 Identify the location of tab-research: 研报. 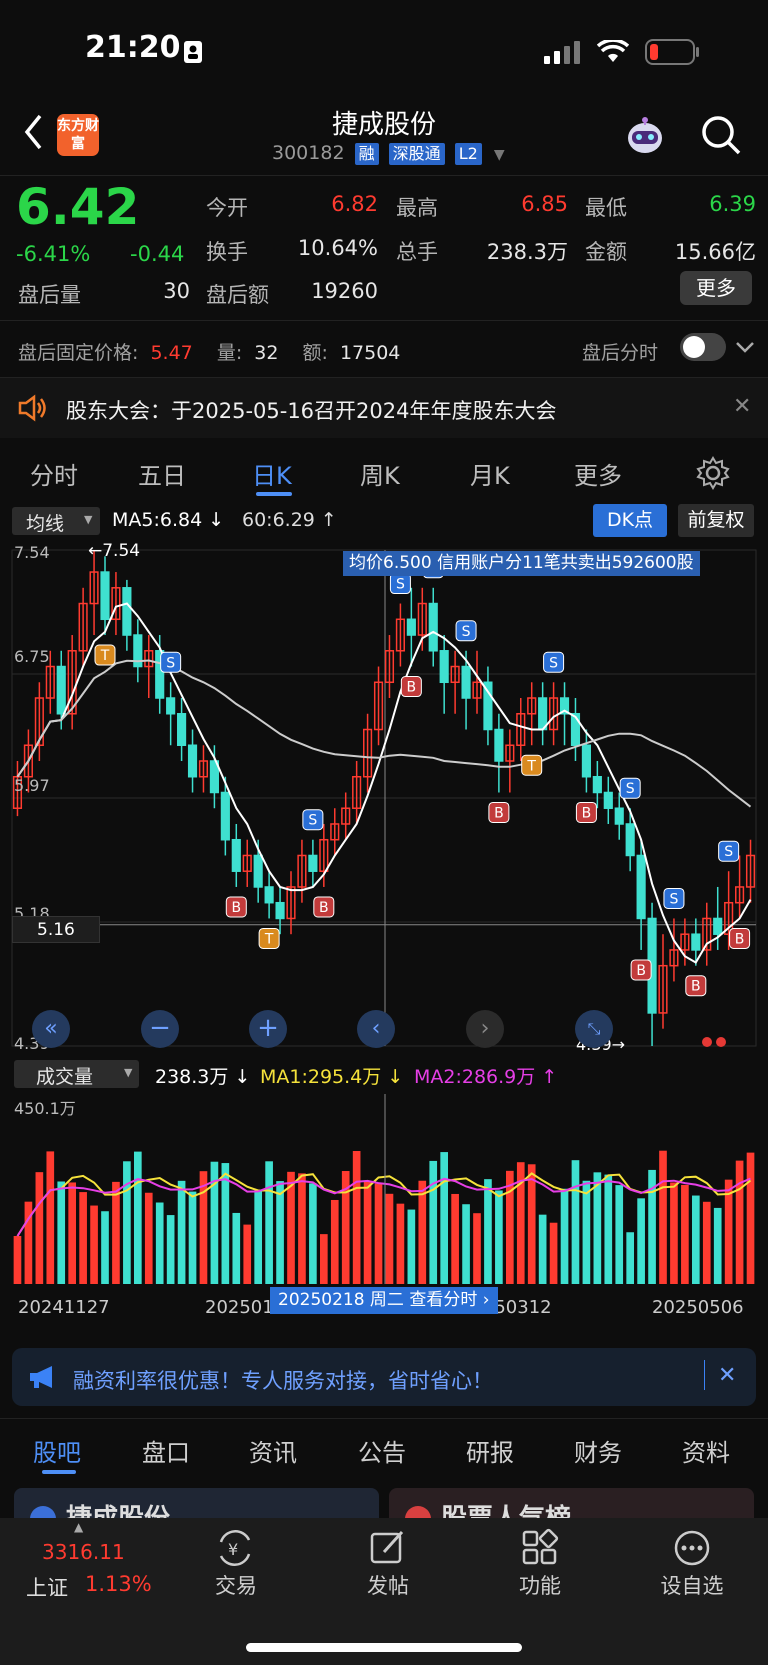
(490, 1450).